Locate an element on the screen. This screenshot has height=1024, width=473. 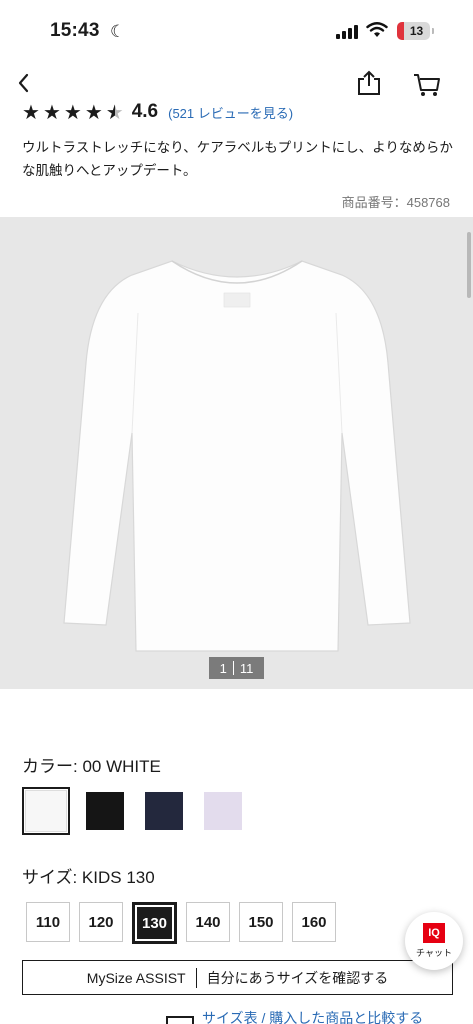
chat-label: チャット is located at coordinates (434, 953).